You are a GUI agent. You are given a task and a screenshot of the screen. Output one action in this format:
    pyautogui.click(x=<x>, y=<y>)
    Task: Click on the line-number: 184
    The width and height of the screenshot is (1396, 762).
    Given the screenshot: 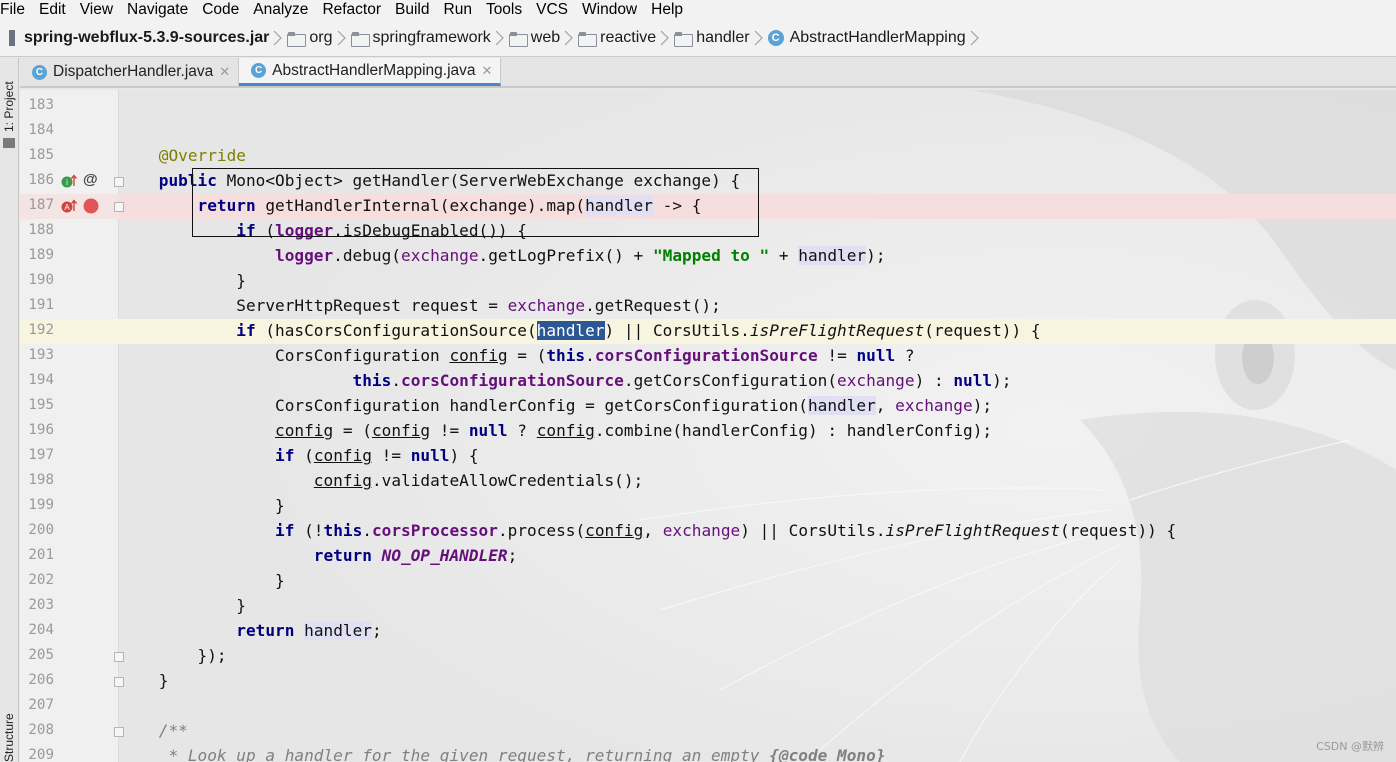 What is the action you would take?
    pyautogui.click(x=41, y=130)
    